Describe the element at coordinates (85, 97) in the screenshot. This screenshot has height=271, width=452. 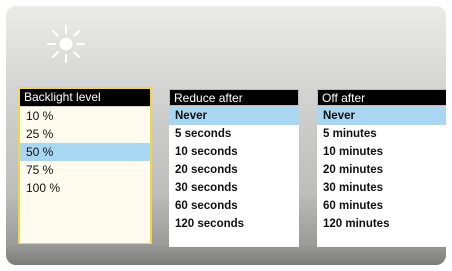
I see `backlight-level-title: Backlight level` at that location.